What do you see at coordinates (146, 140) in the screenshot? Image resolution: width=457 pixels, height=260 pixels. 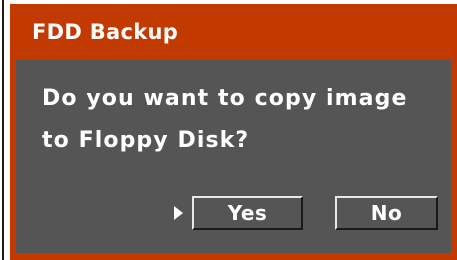 I see `dialog-message-line-2: to Floppy Disk?` at bounding box center [146, 140].